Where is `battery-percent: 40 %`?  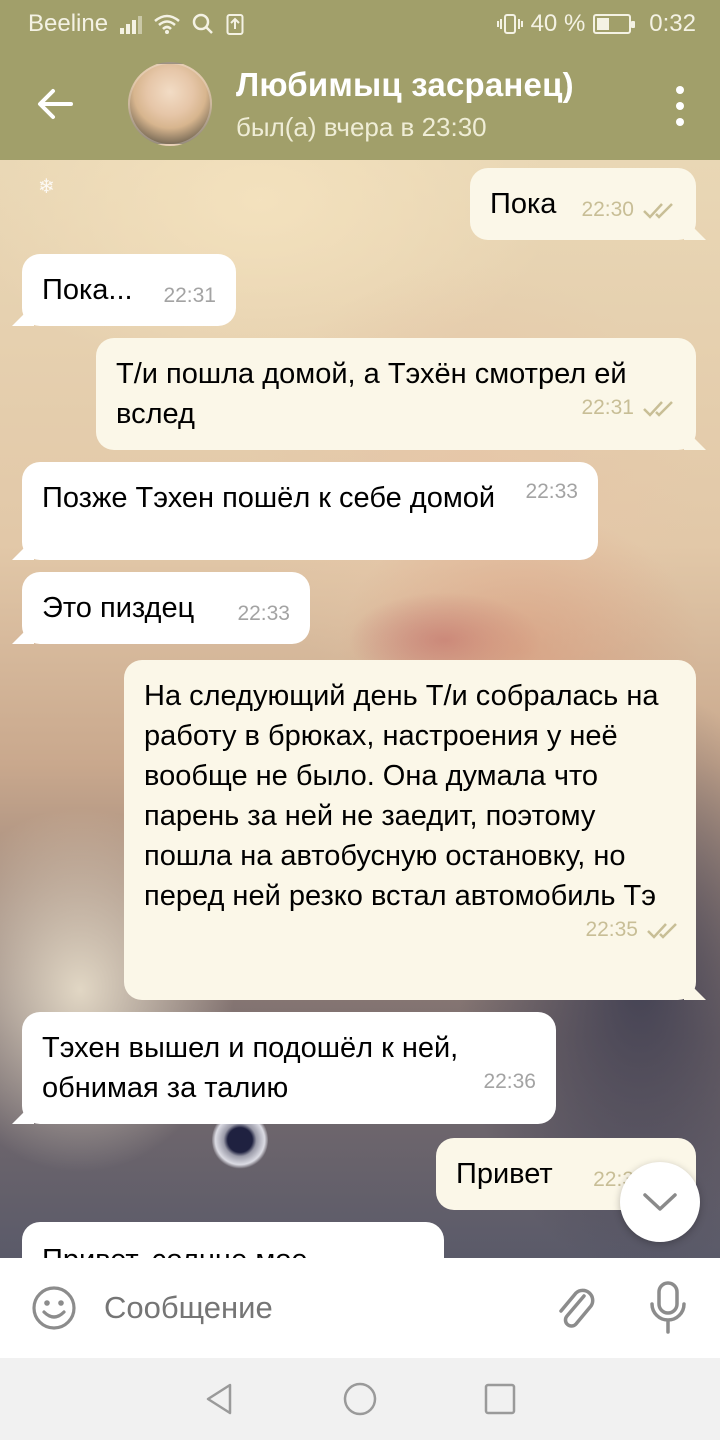 battery-percent: 40 % is located at coordinates (558, 23).